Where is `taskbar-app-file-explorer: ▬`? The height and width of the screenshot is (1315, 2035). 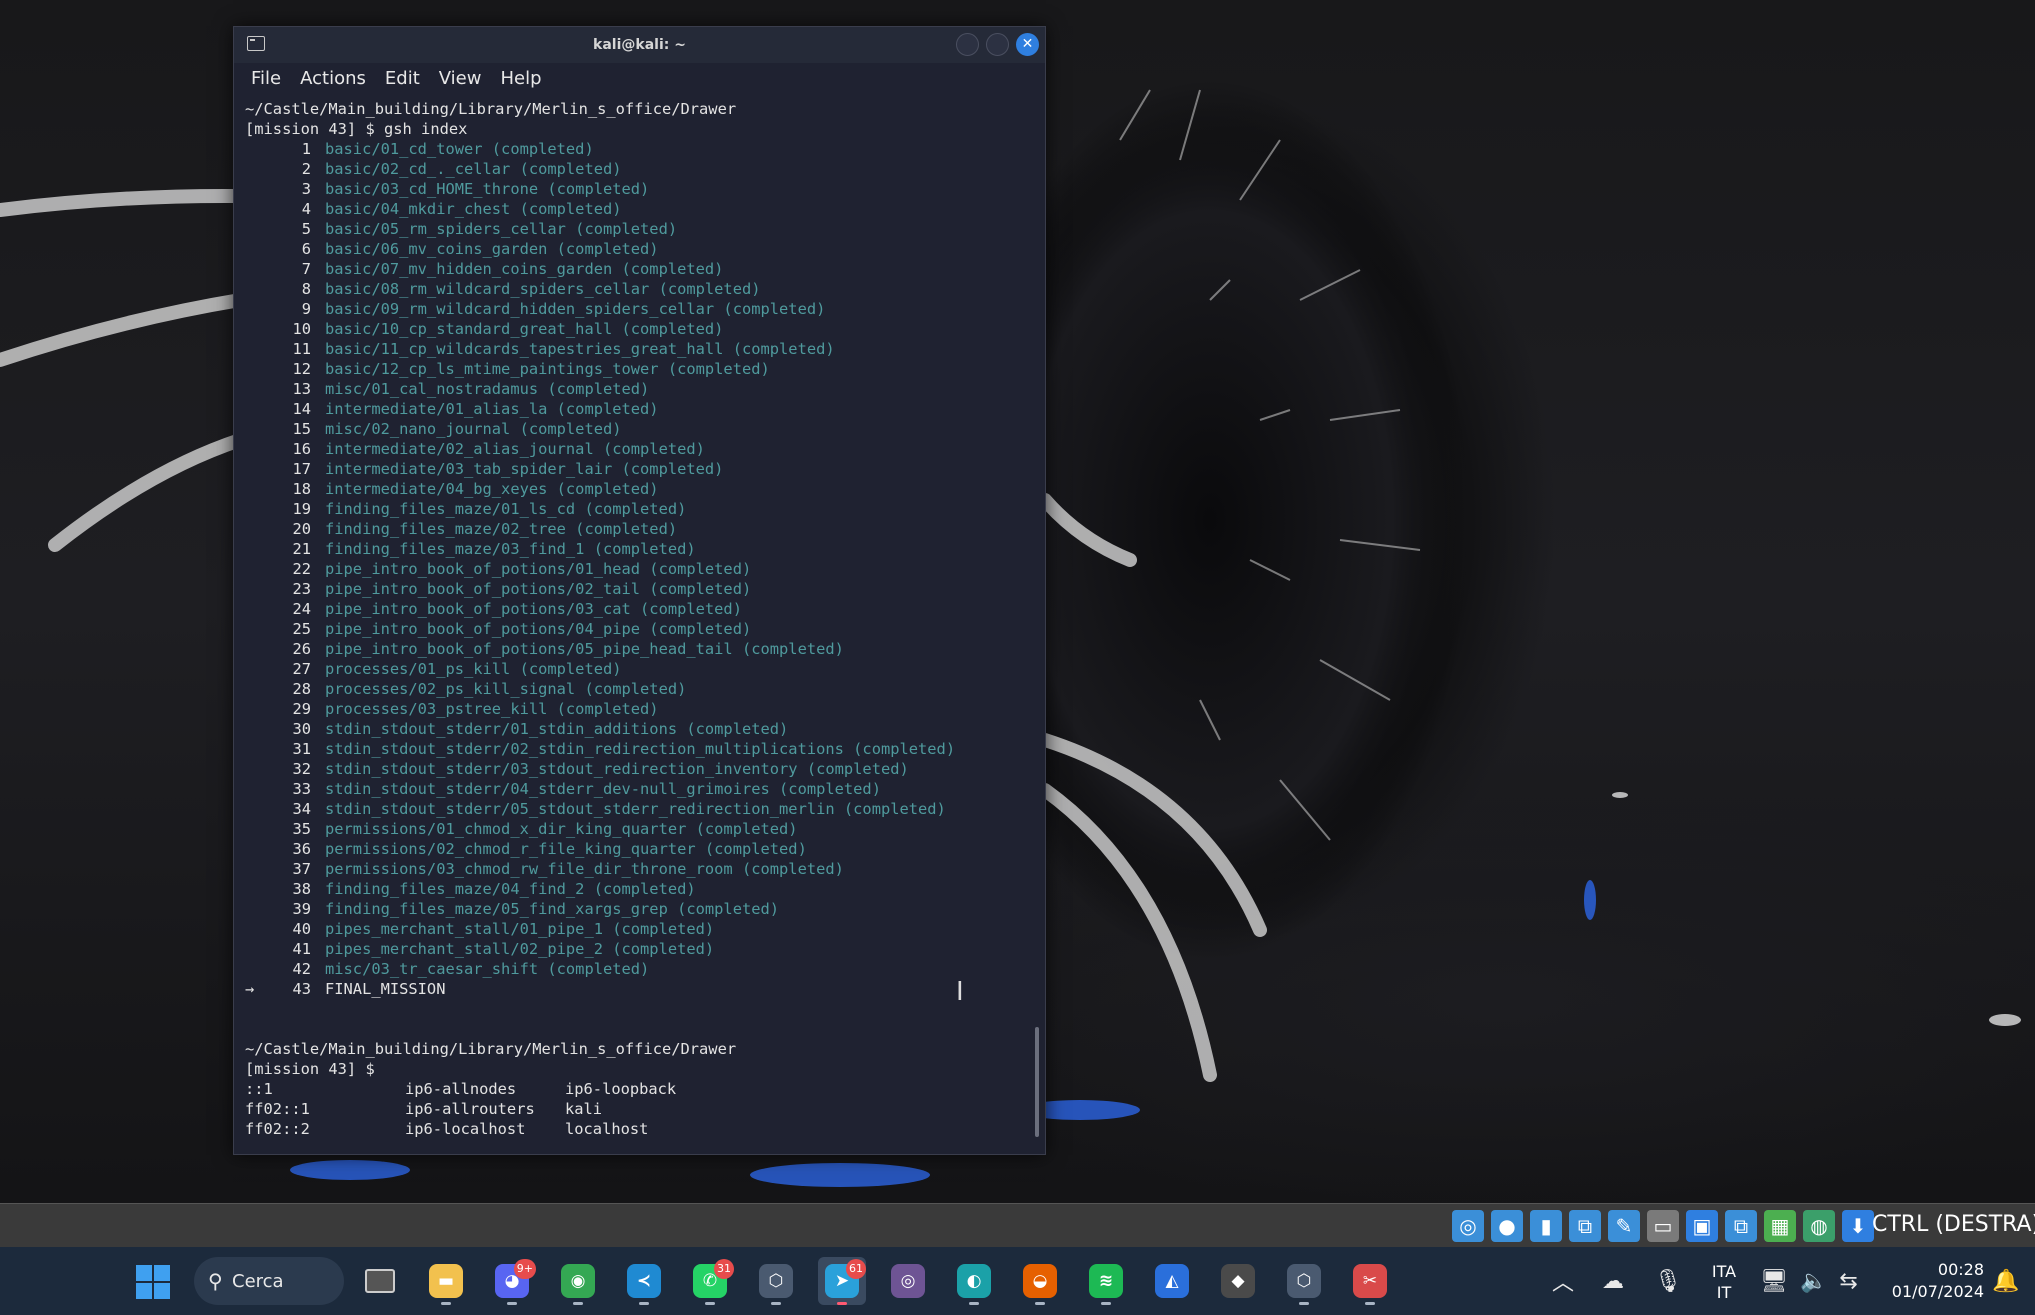 taskbar-app-file-explorer: ▬ is located at coordinates (446, 1281).